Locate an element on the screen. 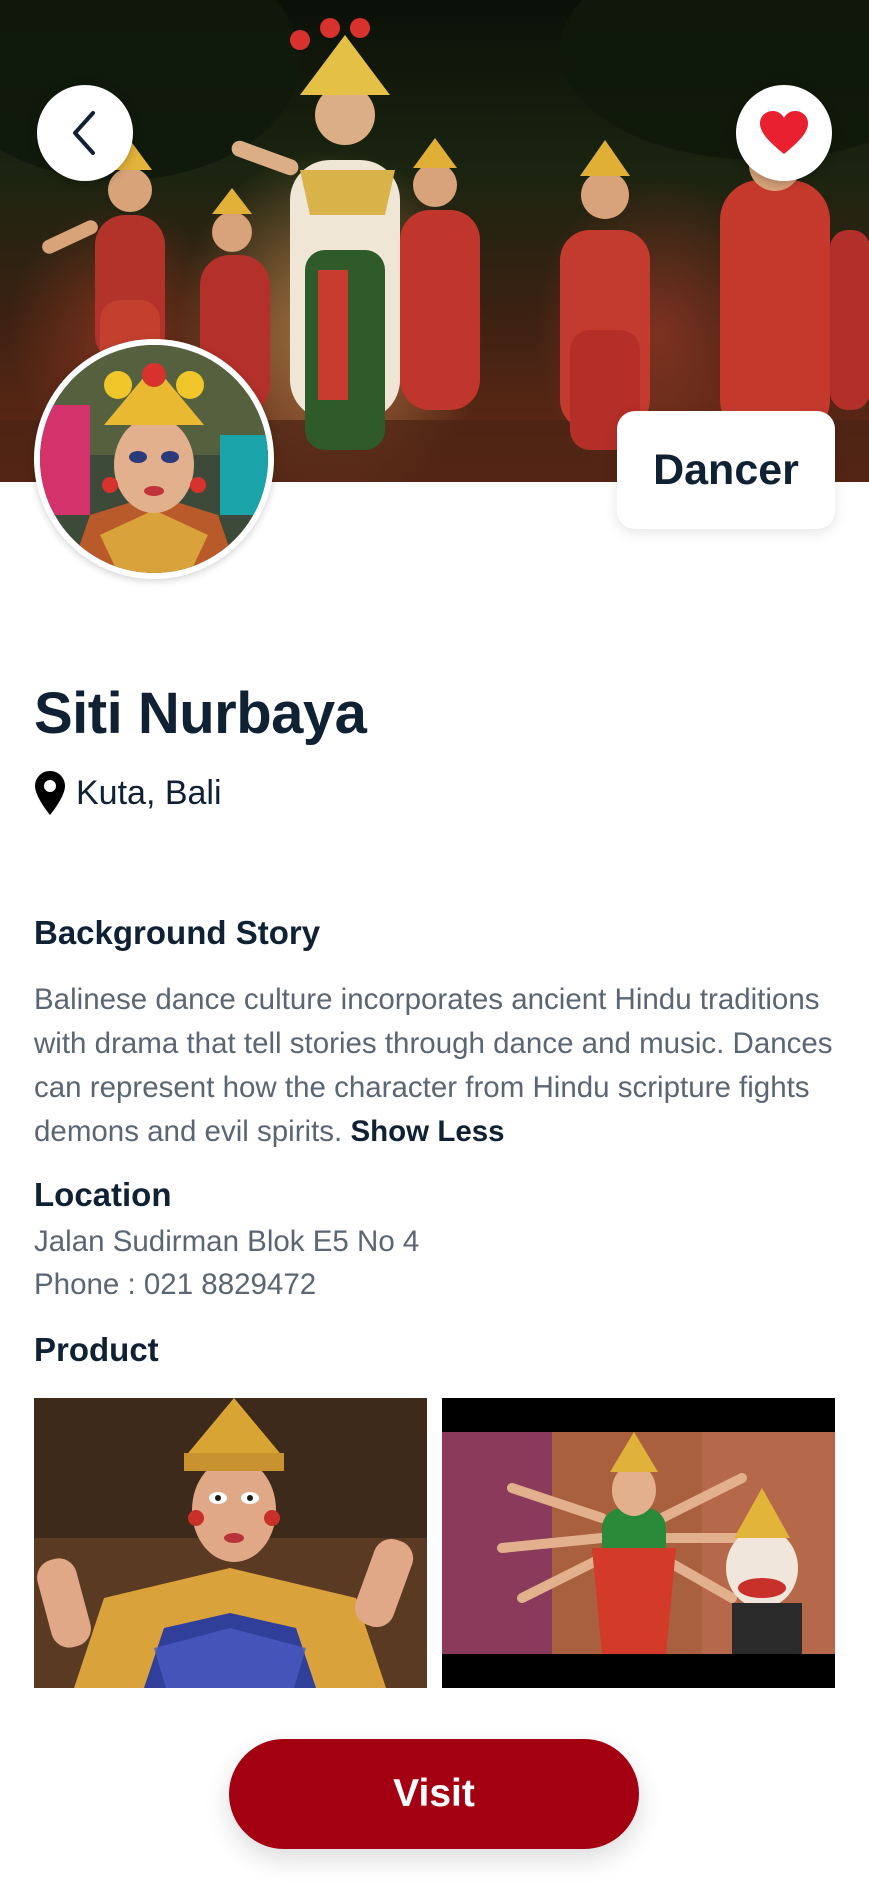 The height and width of the screenshot is (1883, 869). show-less-link: Show Less is located at coordinates (427, 1131).